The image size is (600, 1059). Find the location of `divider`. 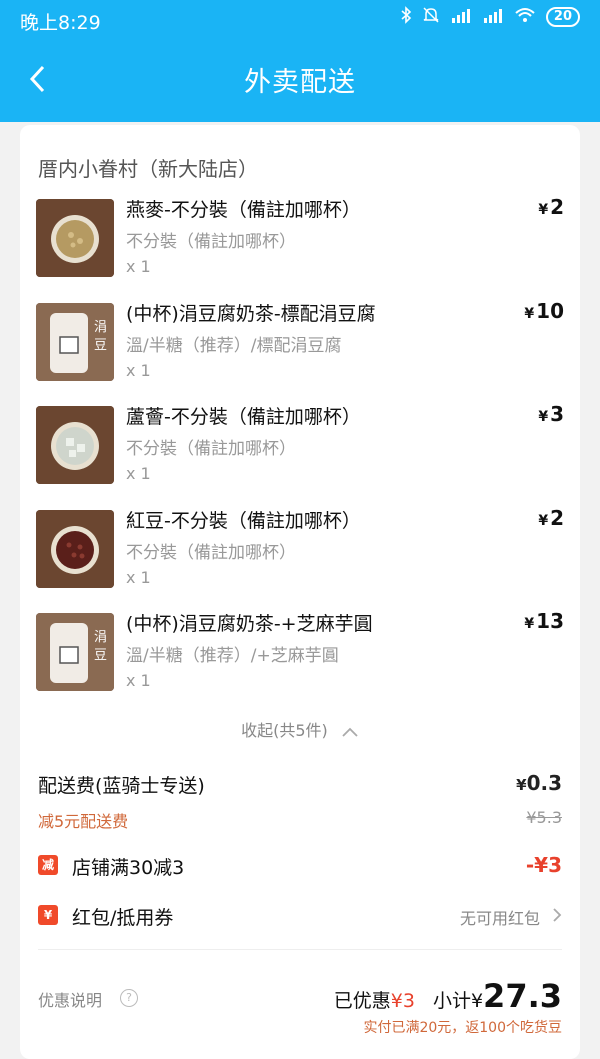

divider is located at coordinates (300, 949).